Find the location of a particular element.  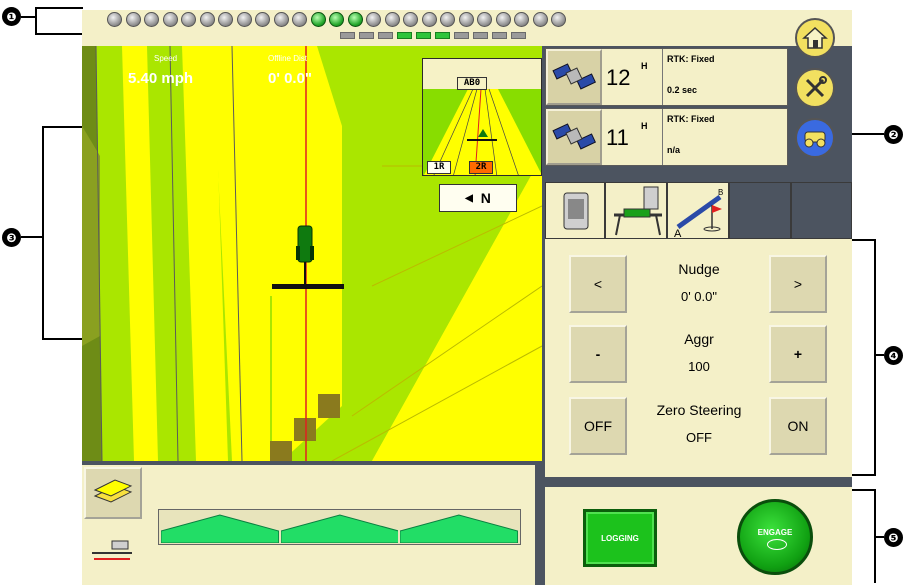

satellite-icon is located at coordinates (574, 76).